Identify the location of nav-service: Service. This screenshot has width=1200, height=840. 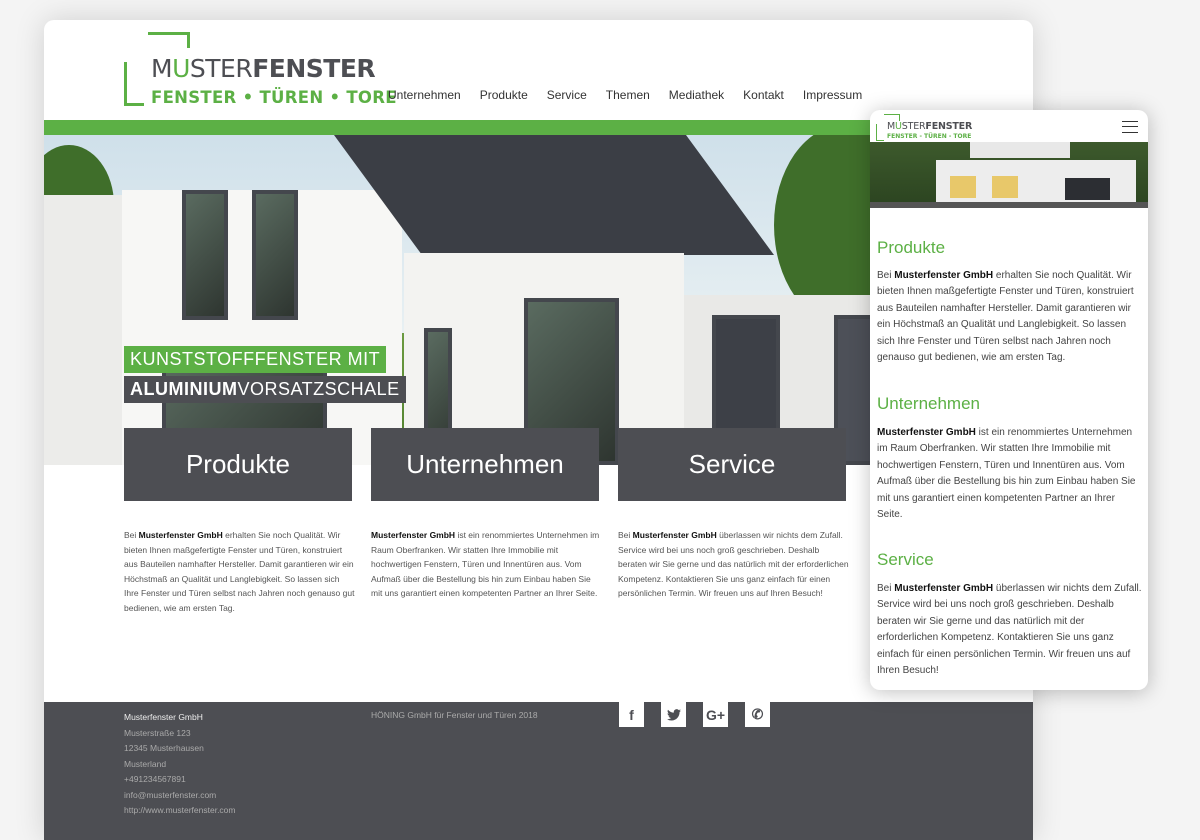
(567, 95).